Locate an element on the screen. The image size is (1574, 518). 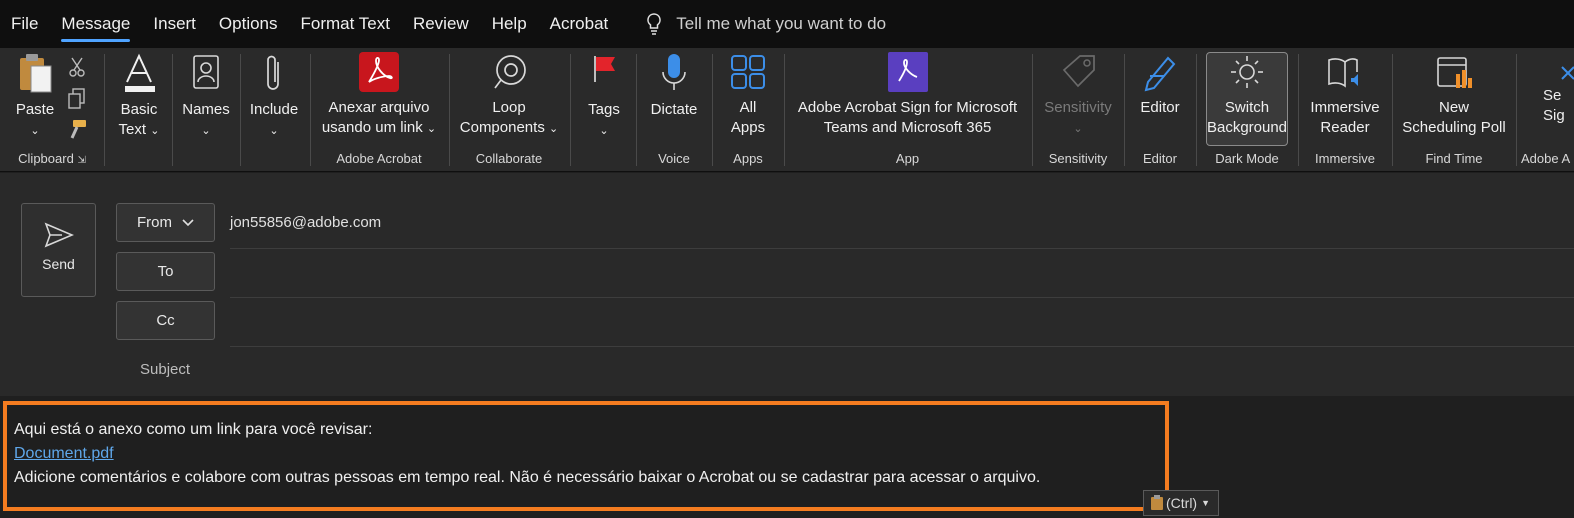
group-clipboard: Paste ⌄ Clipboard ⇲ is located at coordinates (52, 110).